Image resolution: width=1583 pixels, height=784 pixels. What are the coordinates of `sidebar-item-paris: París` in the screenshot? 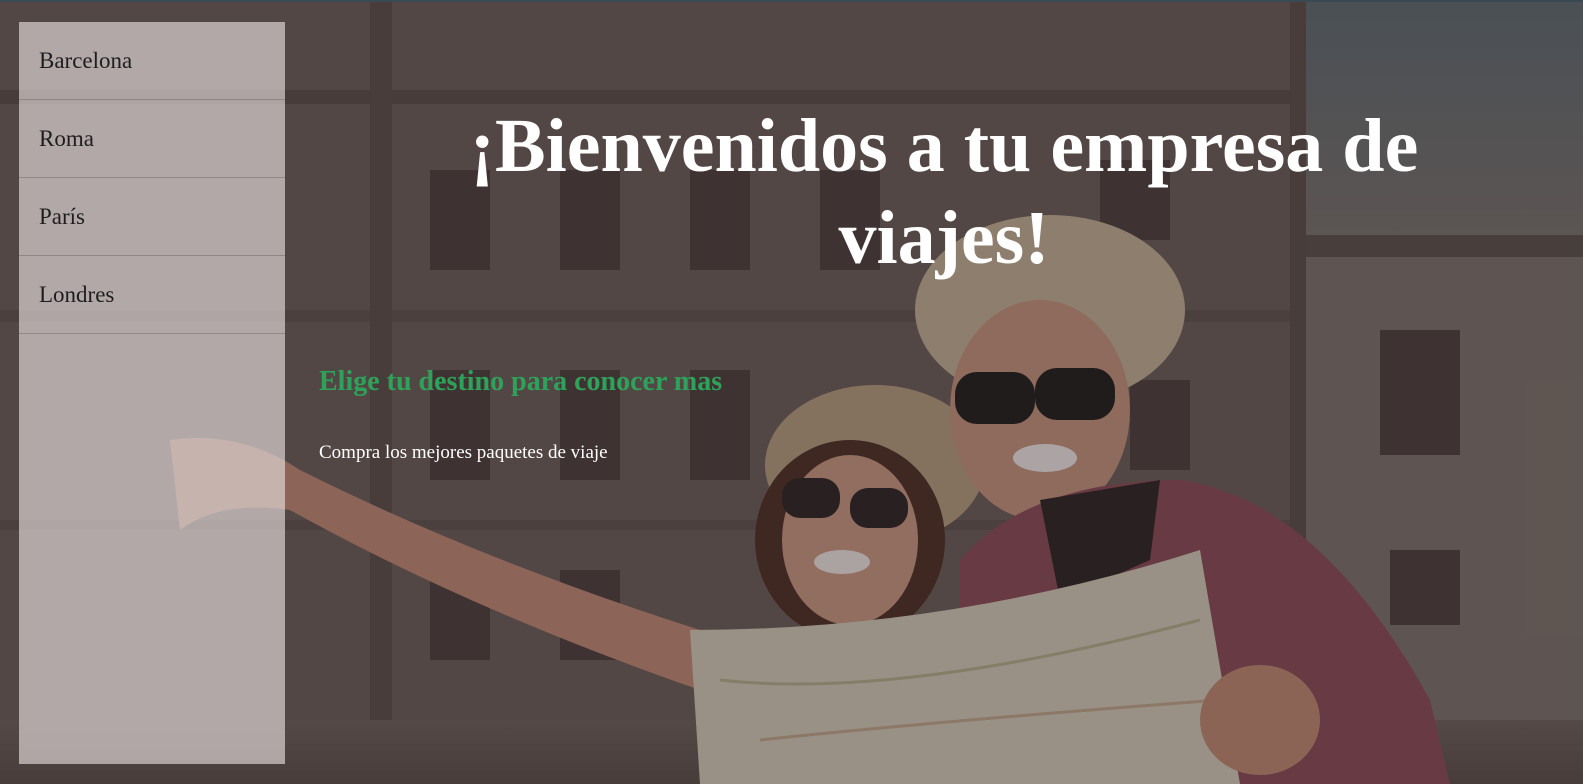 It's located at (152, 217).